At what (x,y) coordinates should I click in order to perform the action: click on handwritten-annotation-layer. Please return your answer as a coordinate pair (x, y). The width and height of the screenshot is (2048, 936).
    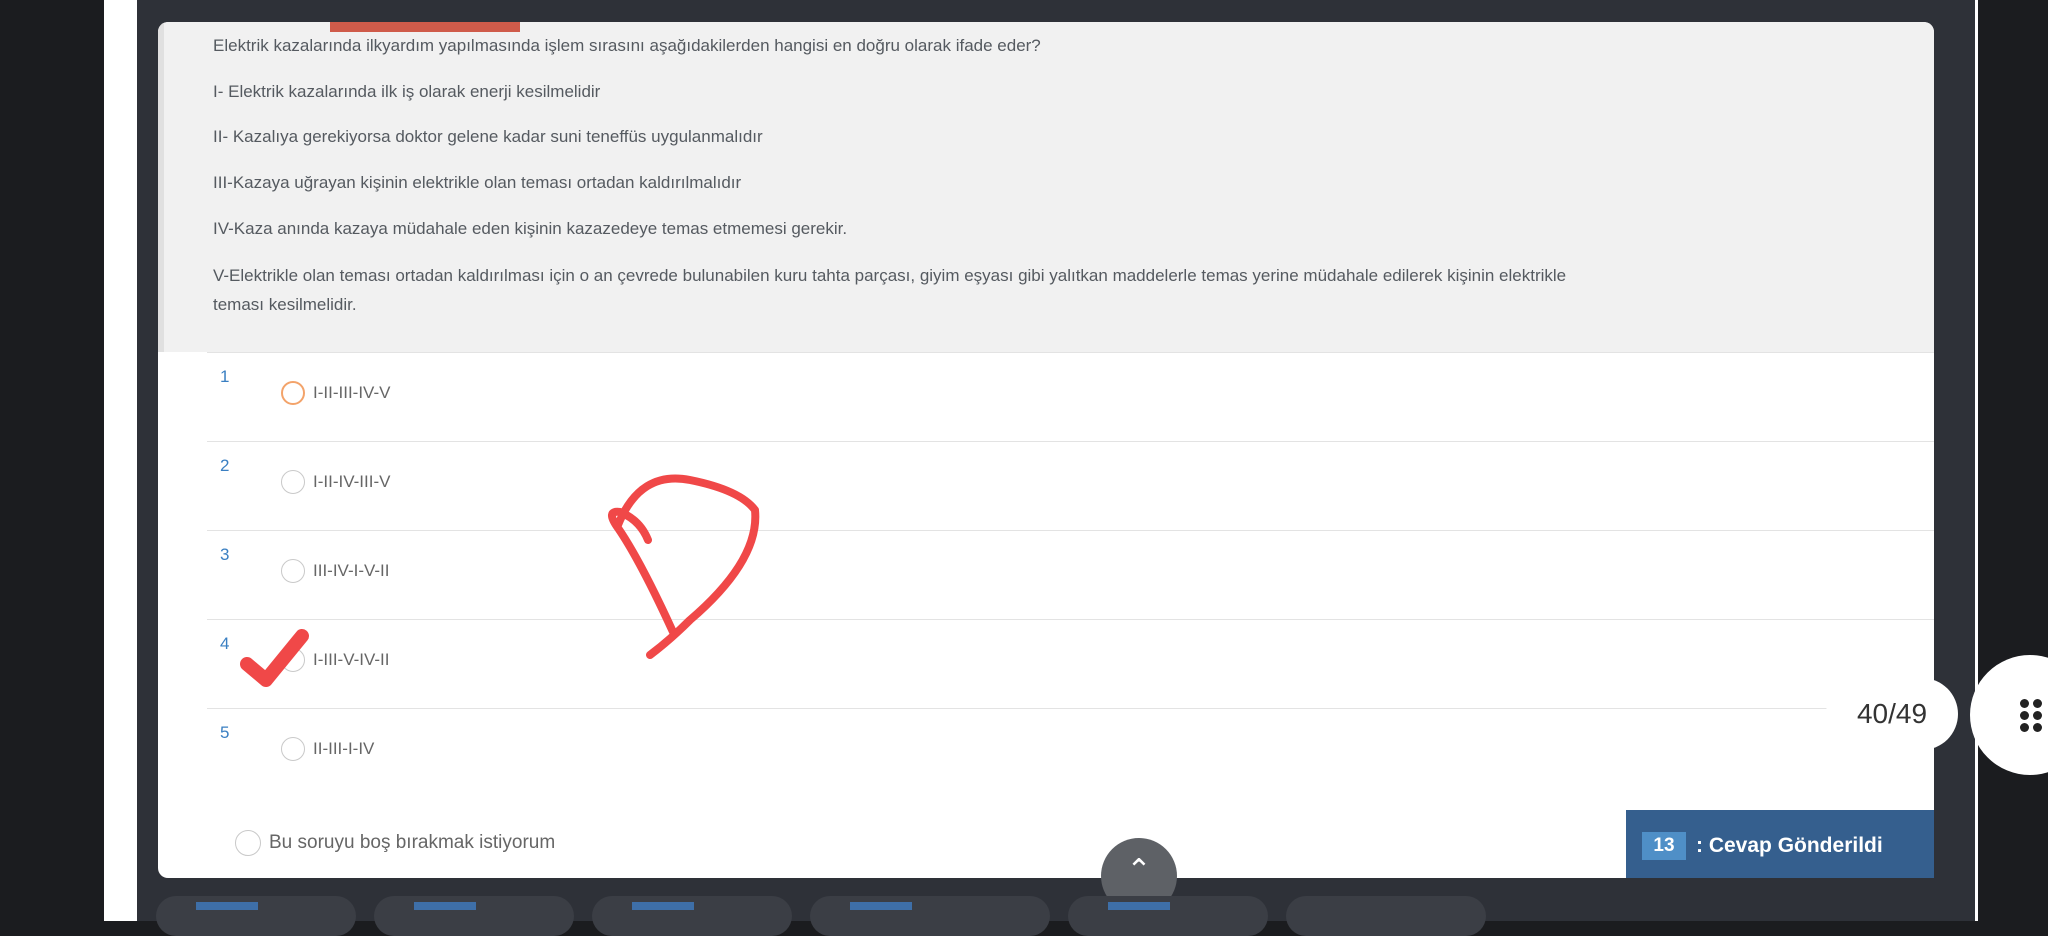
    Looking at the image, I should click on (500, 580).